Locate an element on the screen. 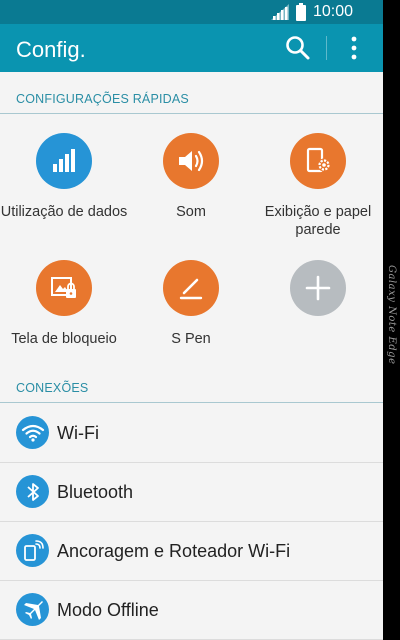 This screenshot has height=640, width=400. signal-icon is located at coordinates (279, 12).